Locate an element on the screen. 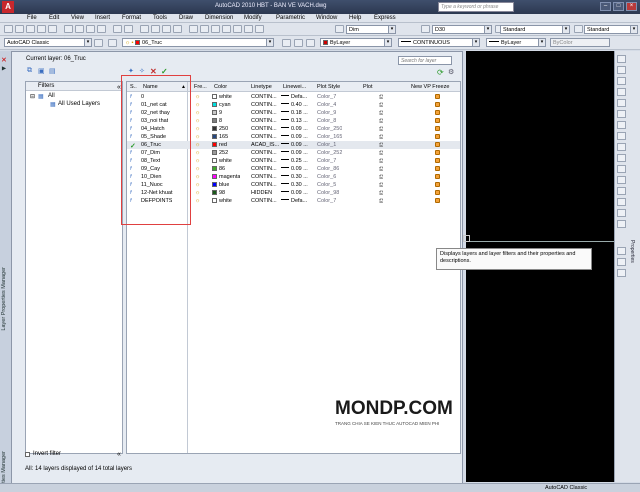  layer-color: red is located at coordinates (219, 145).